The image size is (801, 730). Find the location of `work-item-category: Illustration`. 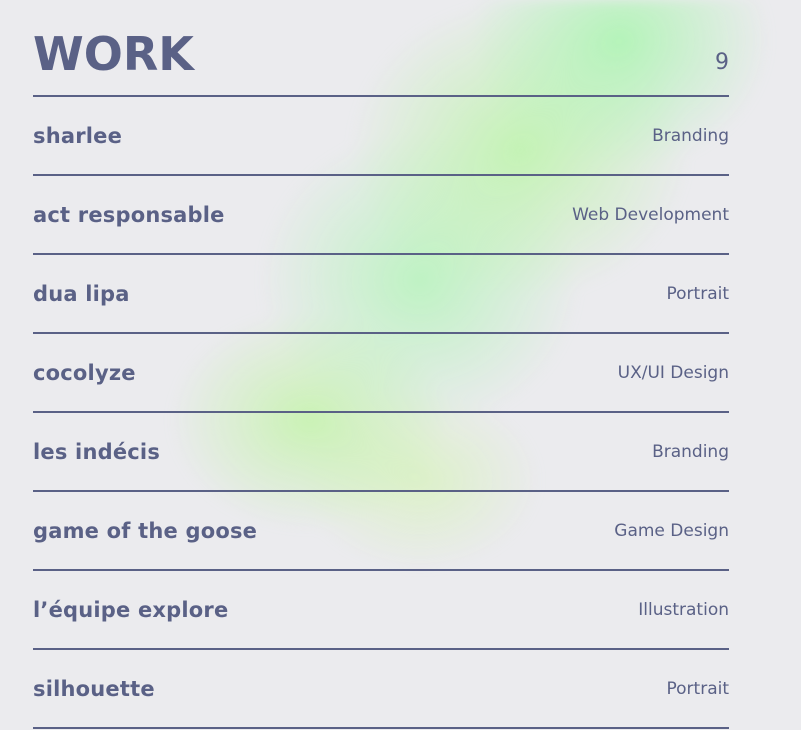

work-item-category: Illustration is located at coordinates (683, 609).